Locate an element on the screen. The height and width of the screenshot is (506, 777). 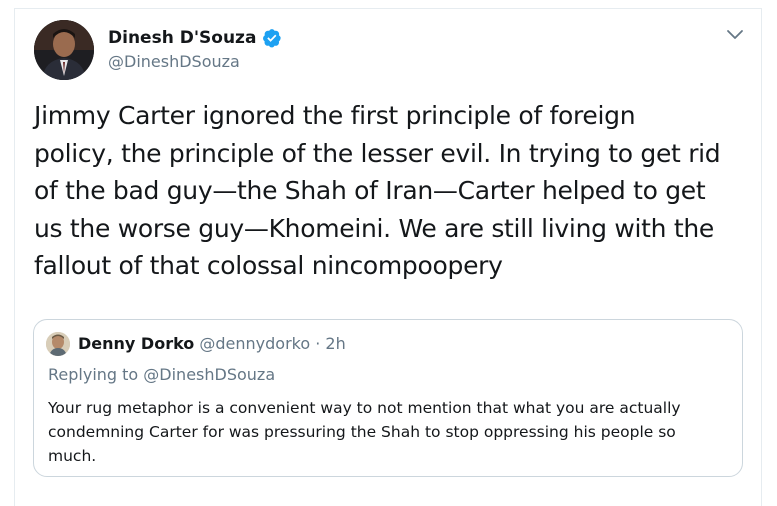
quoted-author-name: Denny Dorko is located at coordinates (136, 343).